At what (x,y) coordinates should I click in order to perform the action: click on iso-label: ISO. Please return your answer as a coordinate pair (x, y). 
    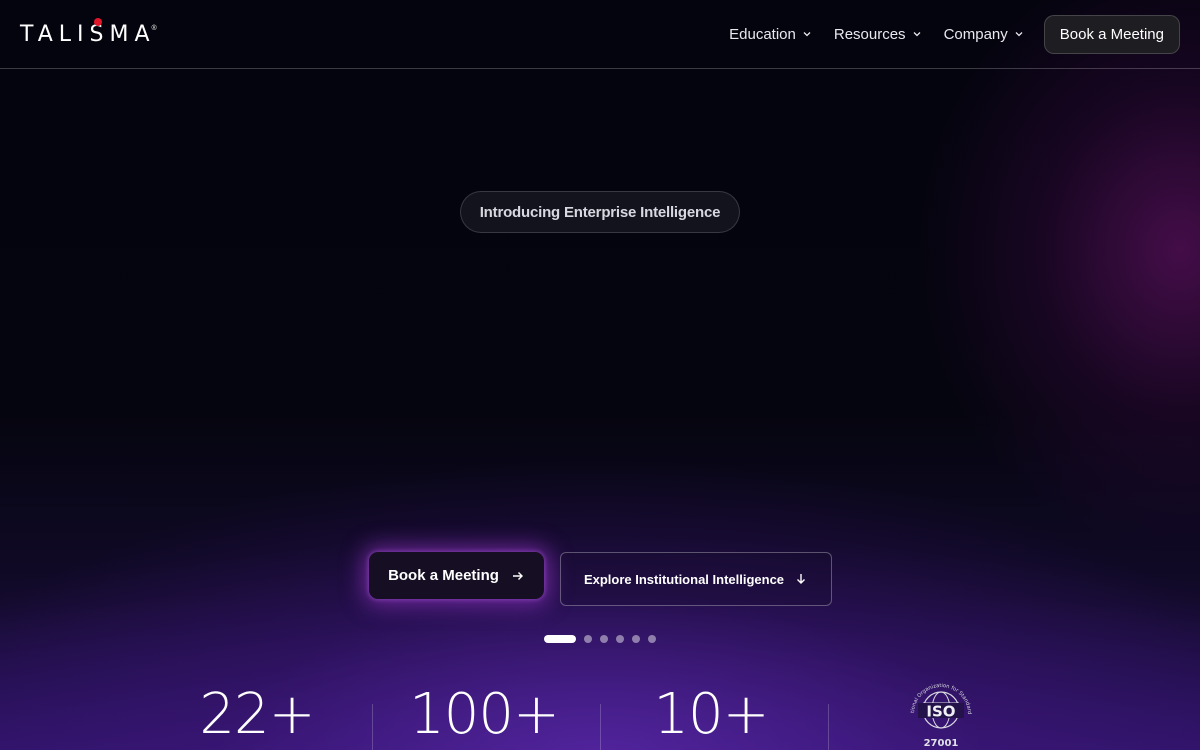
    Looking at the image, I should click on (940, 712).